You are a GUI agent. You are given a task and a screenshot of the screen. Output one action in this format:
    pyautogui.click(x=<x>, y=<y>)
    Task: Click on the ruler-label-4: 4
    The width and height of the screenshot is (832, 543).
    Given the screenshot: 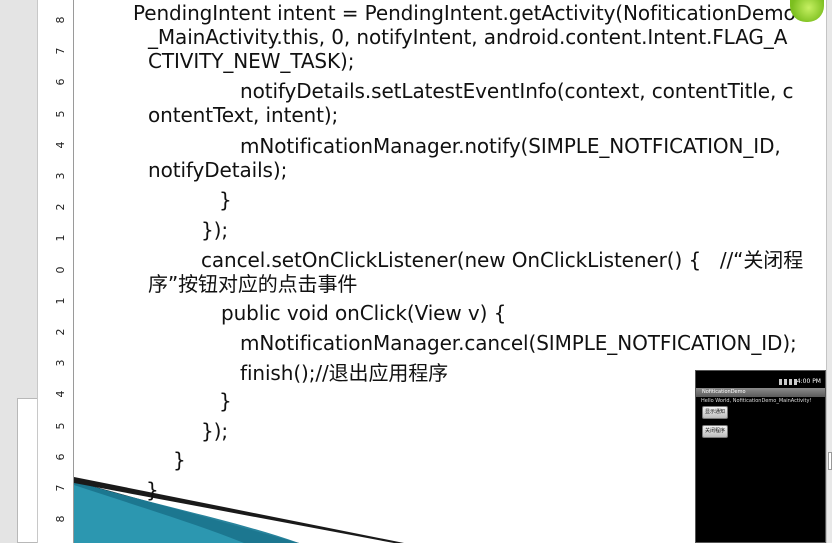 What is the action you would take?
    pyautogui.click(x=60, y=145)
    